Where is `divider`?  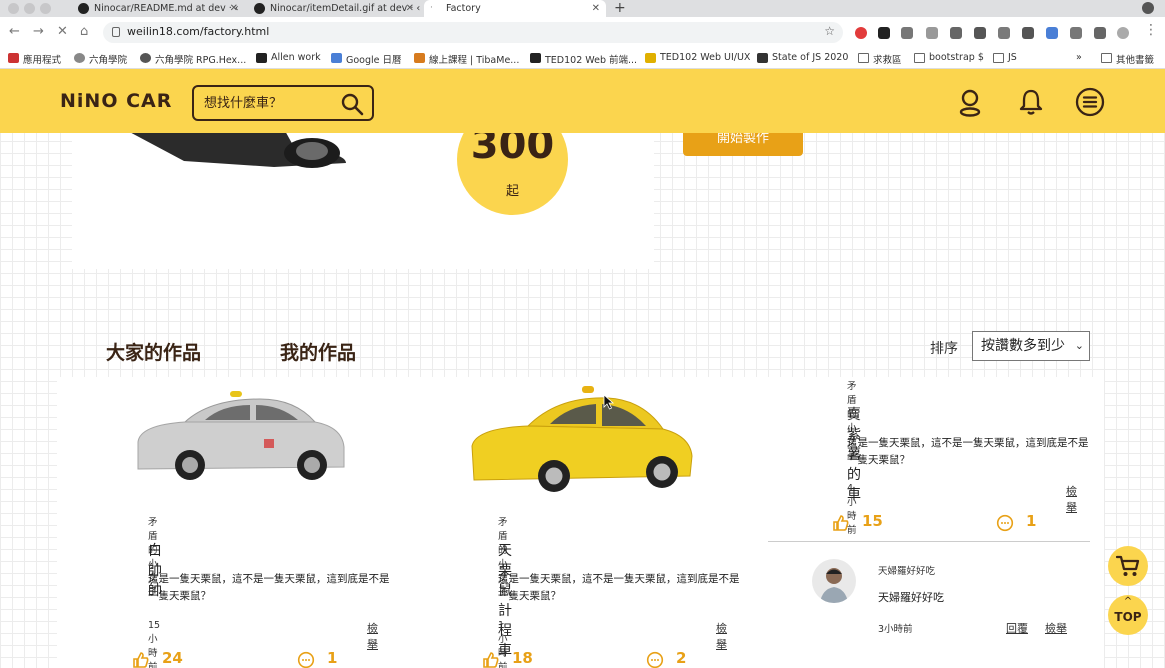
divider is located at coordinates (929, 541).